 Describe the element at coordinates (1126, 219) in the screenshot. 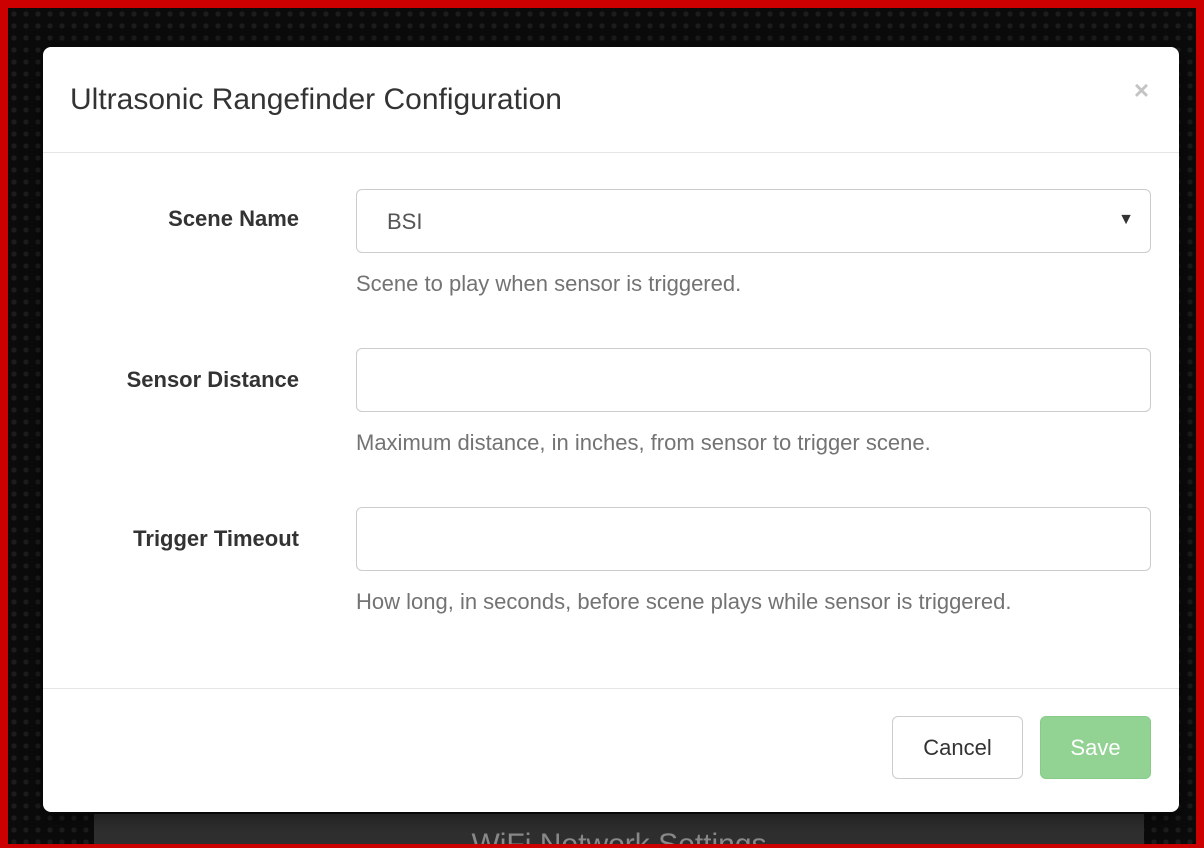

I see `chevron-down-icon: ▼` at that location.